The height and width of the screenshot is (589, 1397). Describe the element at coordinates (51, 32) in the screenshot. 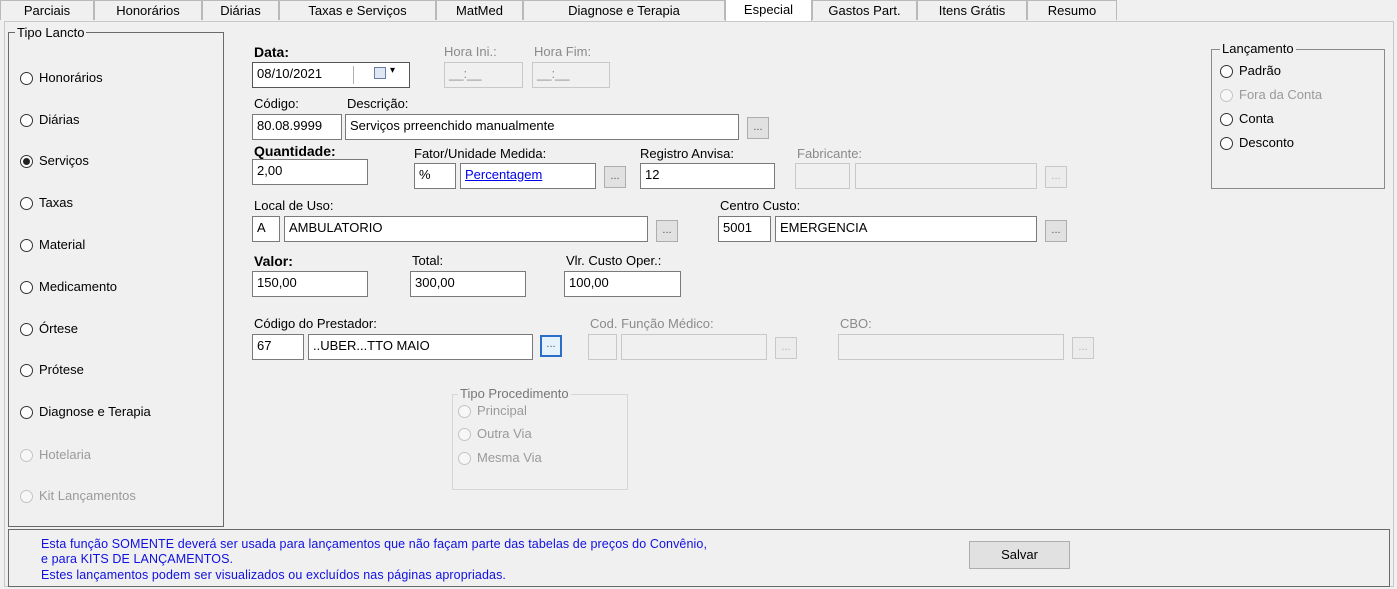

I see `tipo-lancto-title: Tipo Lancto` at that location.